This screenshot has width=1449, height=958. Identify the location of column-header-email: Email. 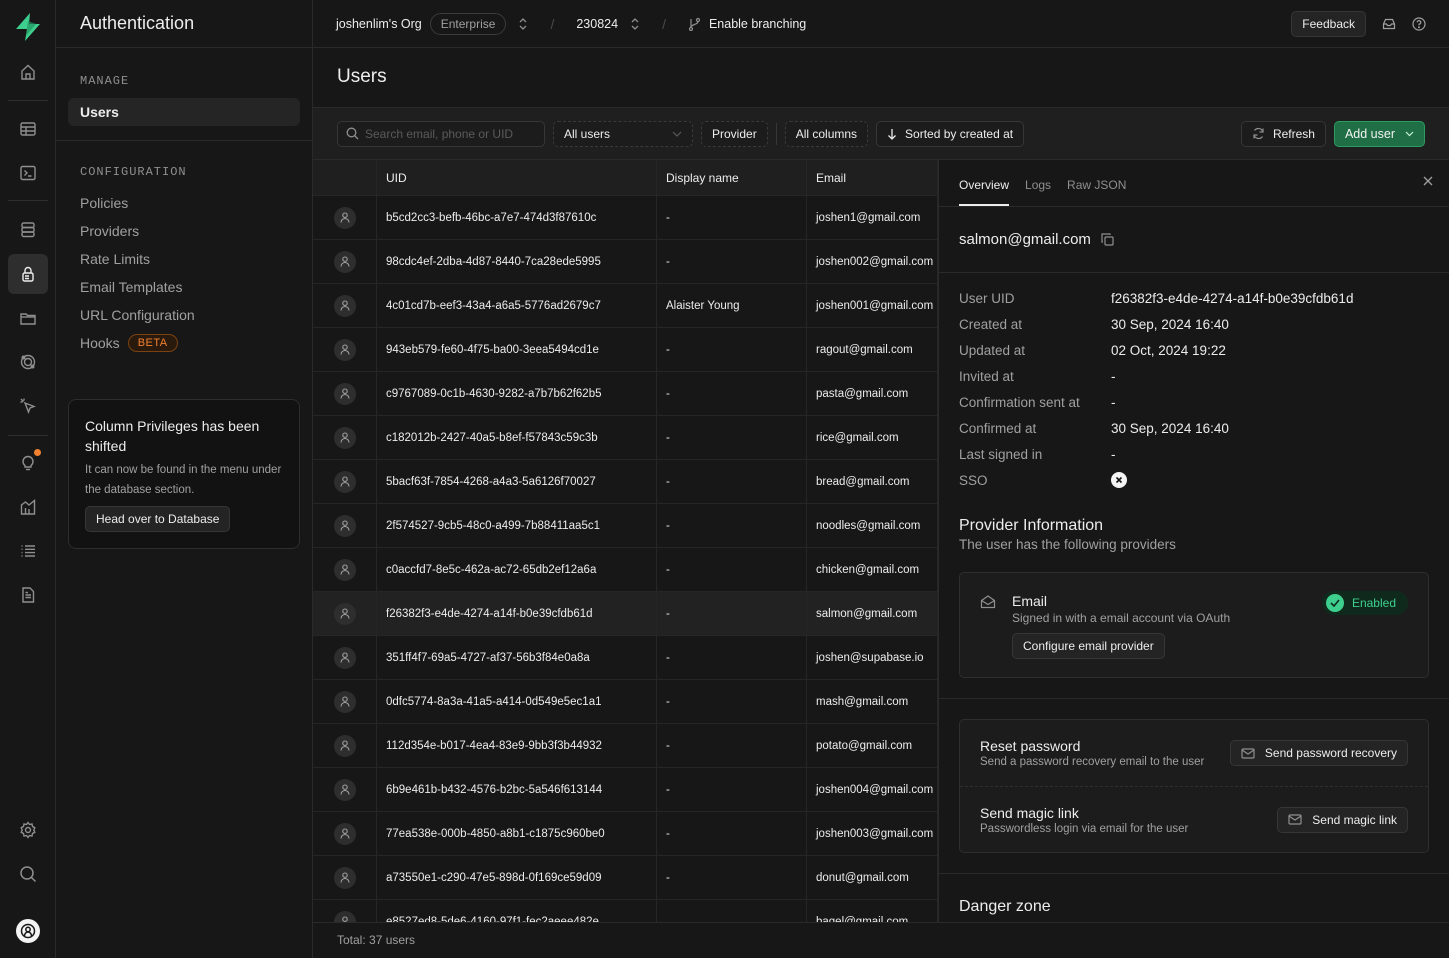
(872, 177).